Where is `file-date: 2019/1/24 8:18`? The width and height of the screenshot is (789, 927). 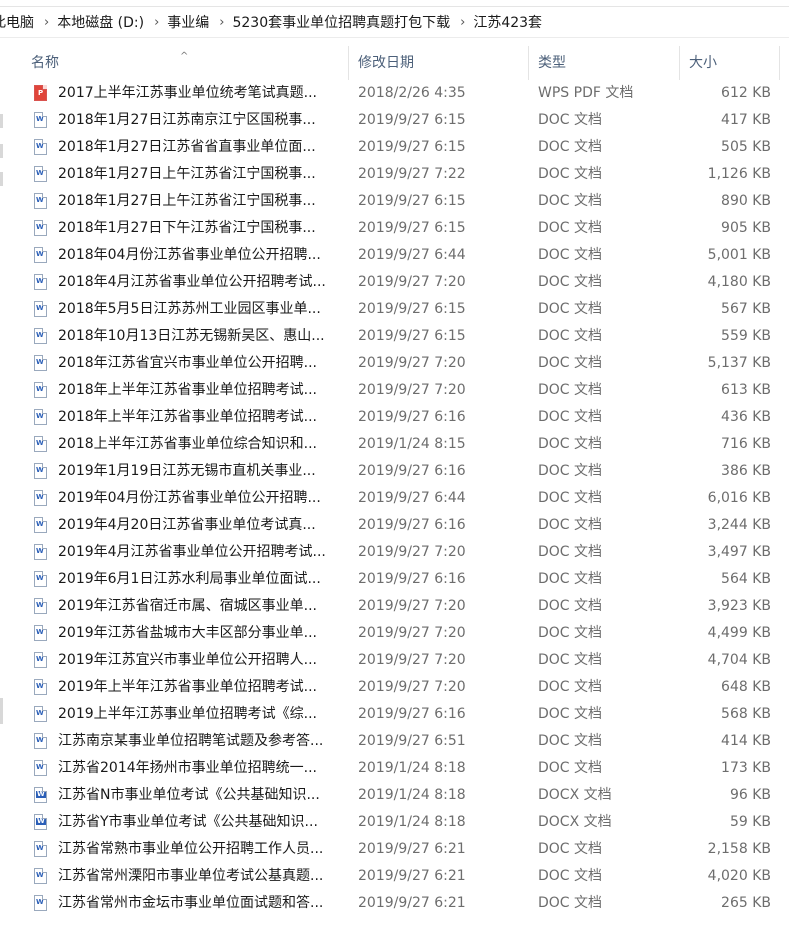 file-date: 2019/1/24 8:18 is located at coordinates (412, 822).